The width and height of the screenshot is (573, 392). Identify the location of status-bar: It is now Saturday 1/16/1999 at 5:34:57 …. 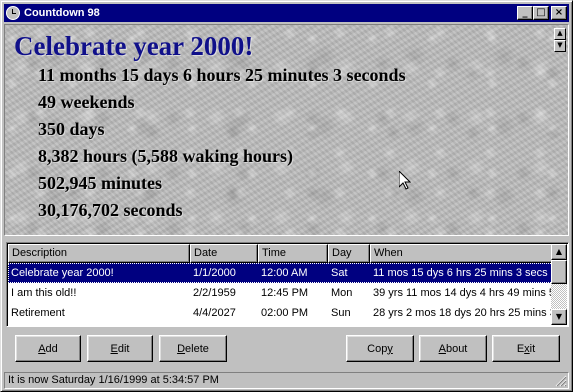
(286, 380).